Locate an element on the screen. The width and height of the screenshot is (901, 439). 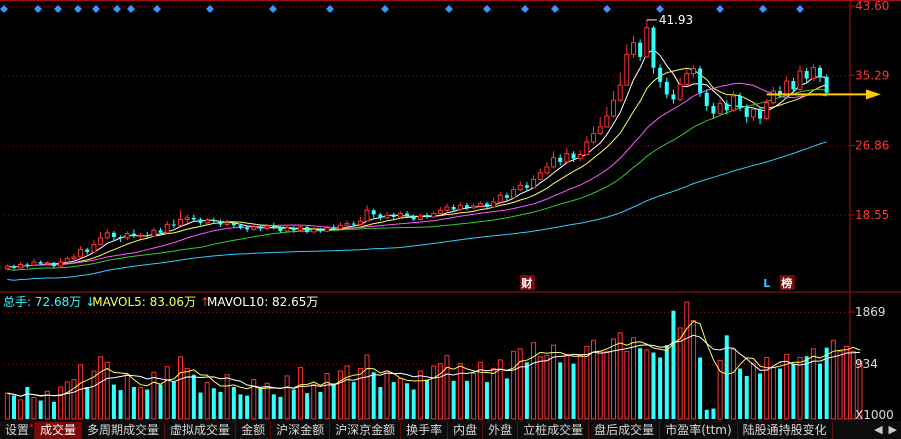
tab-3: 虚拟成交量 is located at coordinates (201, 430).